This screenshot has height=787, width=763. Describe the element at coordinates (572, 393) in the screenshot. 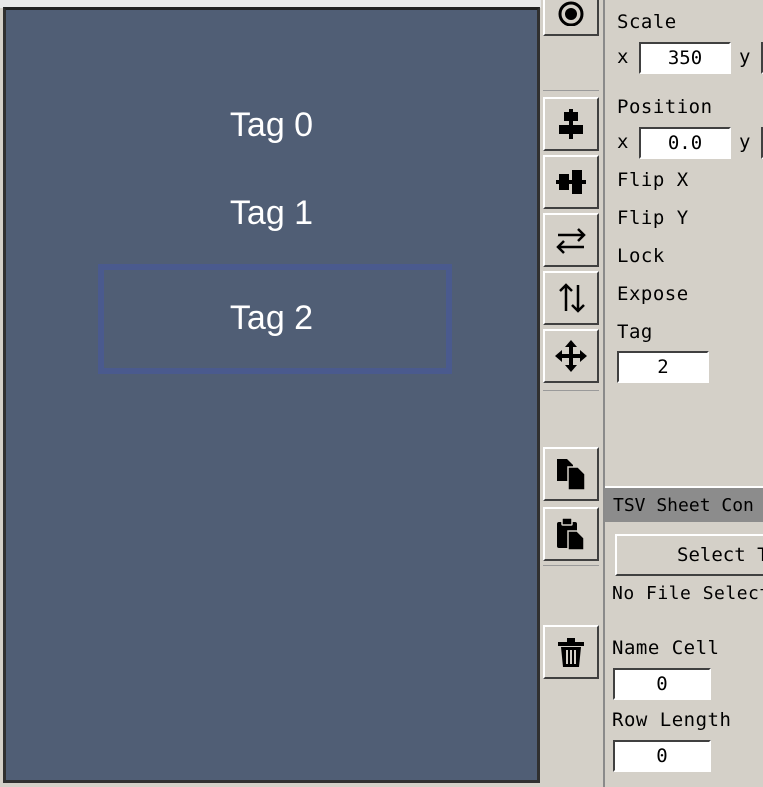

I see `toolbar` at that location.